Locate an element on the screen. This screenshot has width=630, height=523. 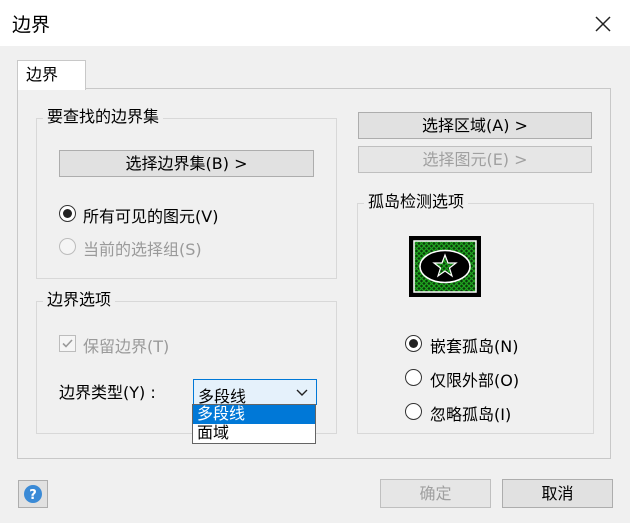
radio-ignore-island-label: 忽略孤岛(I) is located at coordinates (470, 413).